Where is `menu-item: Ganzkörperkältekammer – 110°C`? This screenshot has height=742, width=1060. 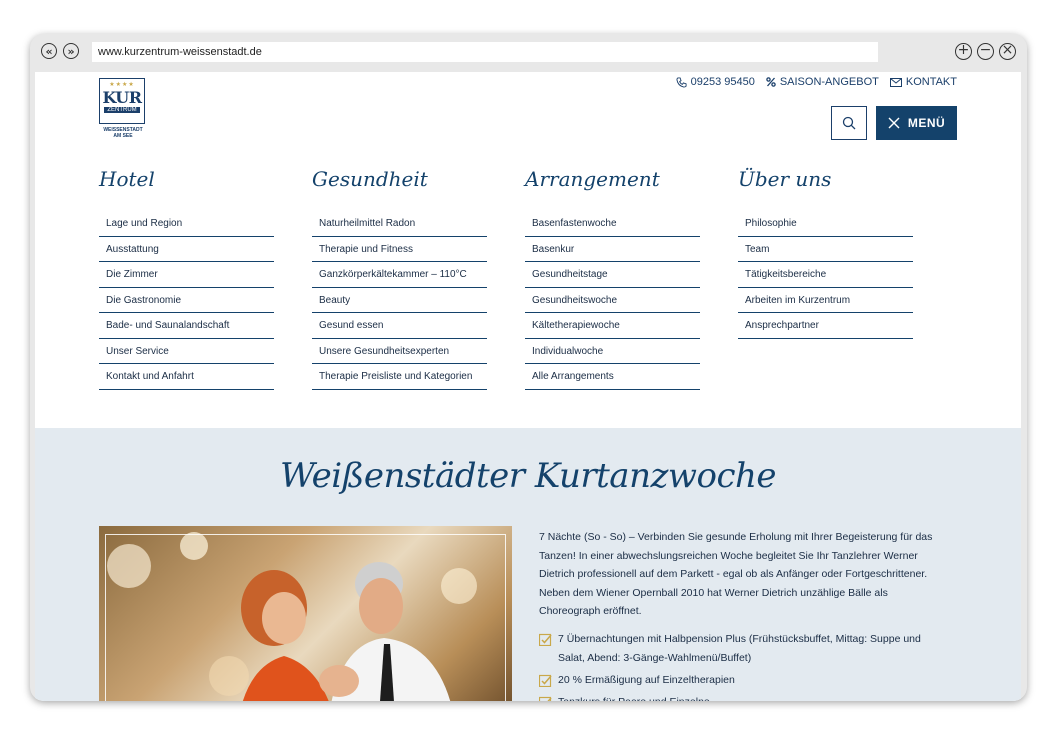 menu-item: Ganzkörperkältekammer – 110°C is located at coordinates (399, 275).